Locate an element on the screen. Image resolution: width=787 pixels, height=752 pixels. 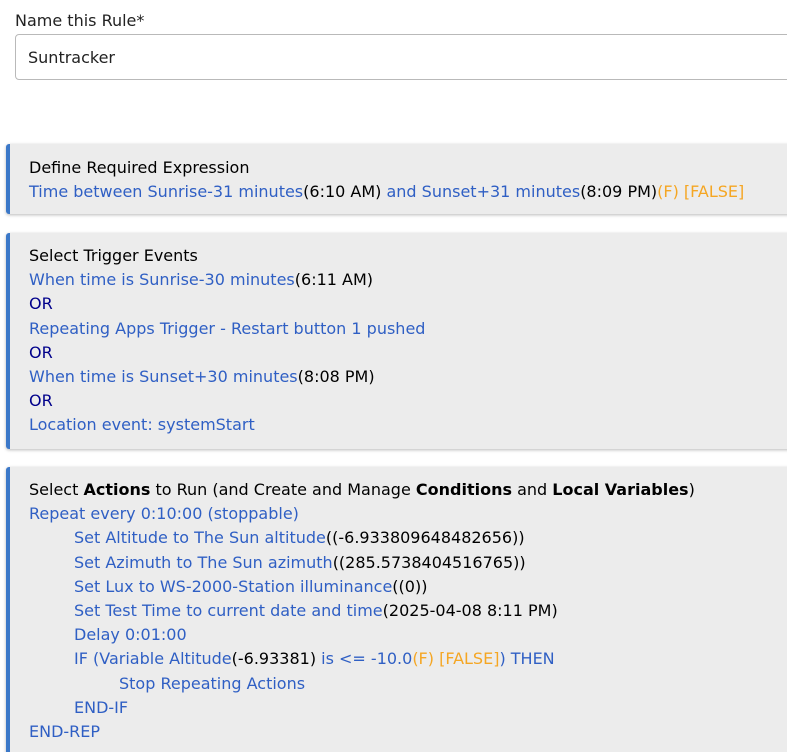
action-repeat: Repeat every 0:10:00 (stoppable) is located at coordinates (408, 514).